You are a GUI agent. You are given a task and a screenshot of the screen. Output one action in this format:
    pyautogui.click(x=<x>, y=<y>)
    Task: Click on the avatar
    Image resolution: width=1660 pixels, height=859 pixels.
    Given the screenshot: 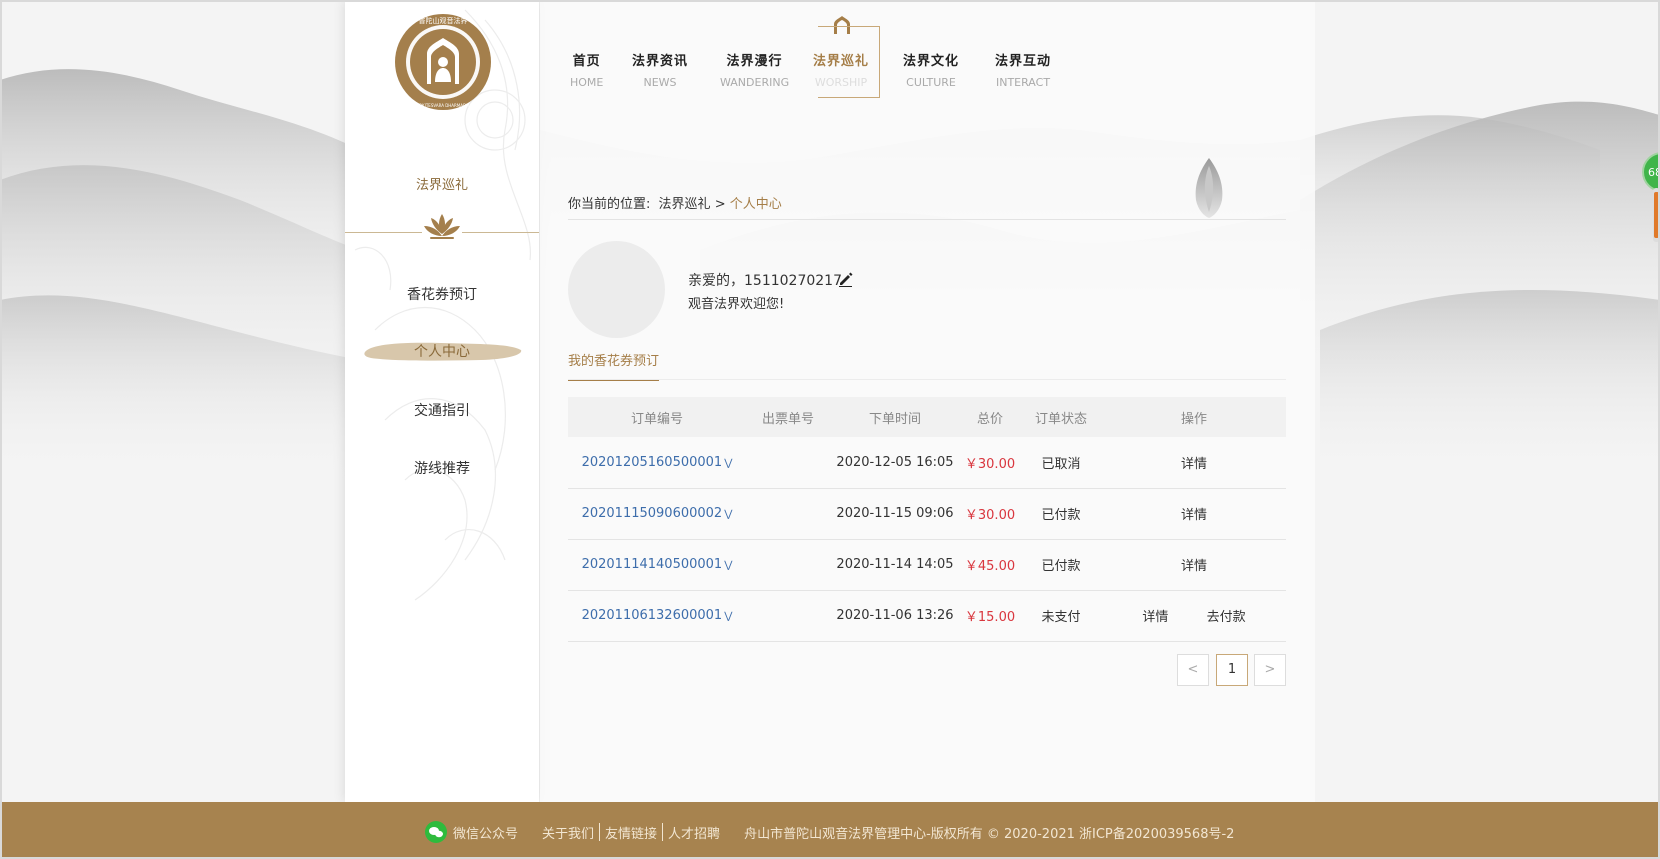 What is the action you would take?
    pyautogui.click(x=616, y=289)
    